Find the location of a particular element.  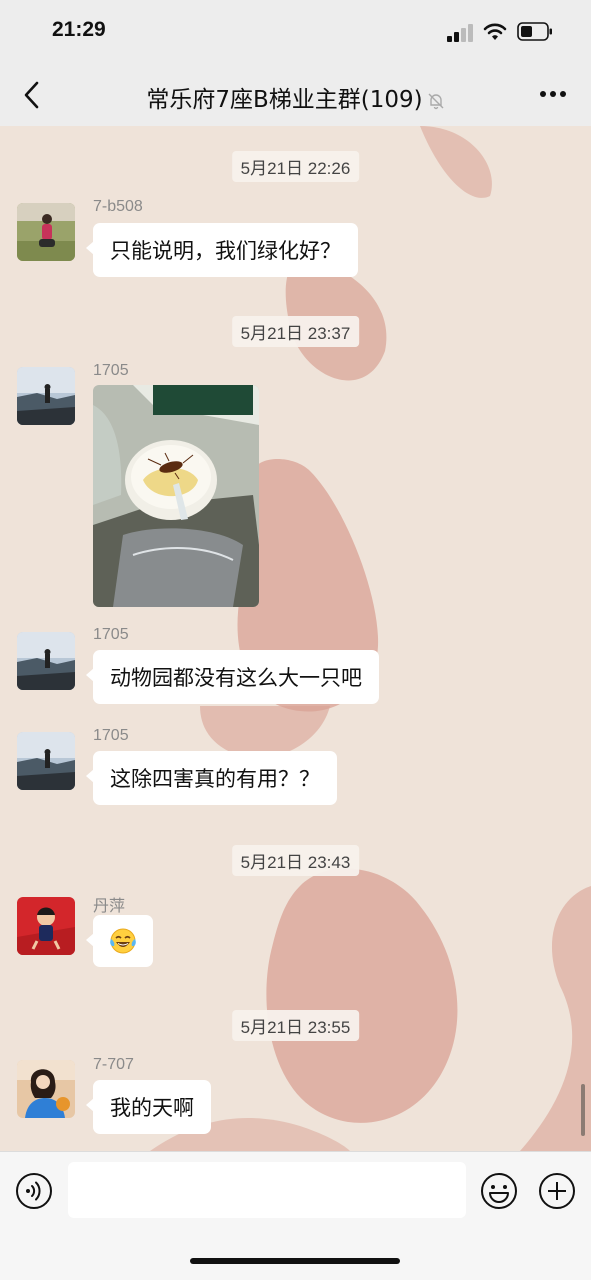

status-icons is located at coordinates (502, 32).